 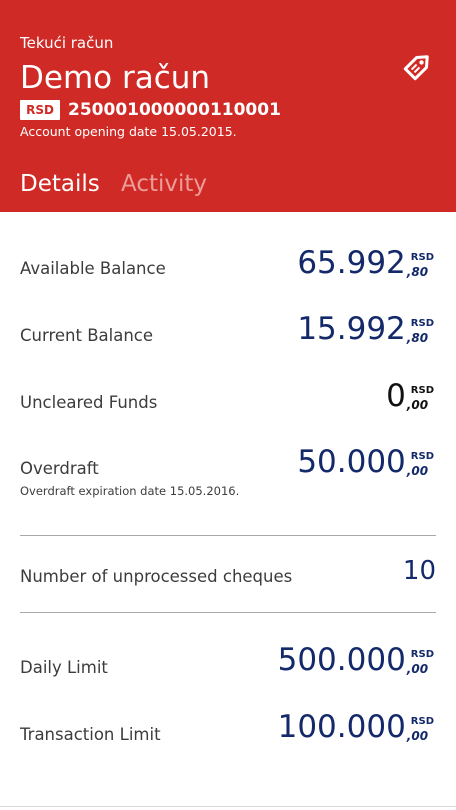 I want to click on overdraft-expiration-date: Overdraft expiration date 15.05.2016., so click(x=130, y=491).